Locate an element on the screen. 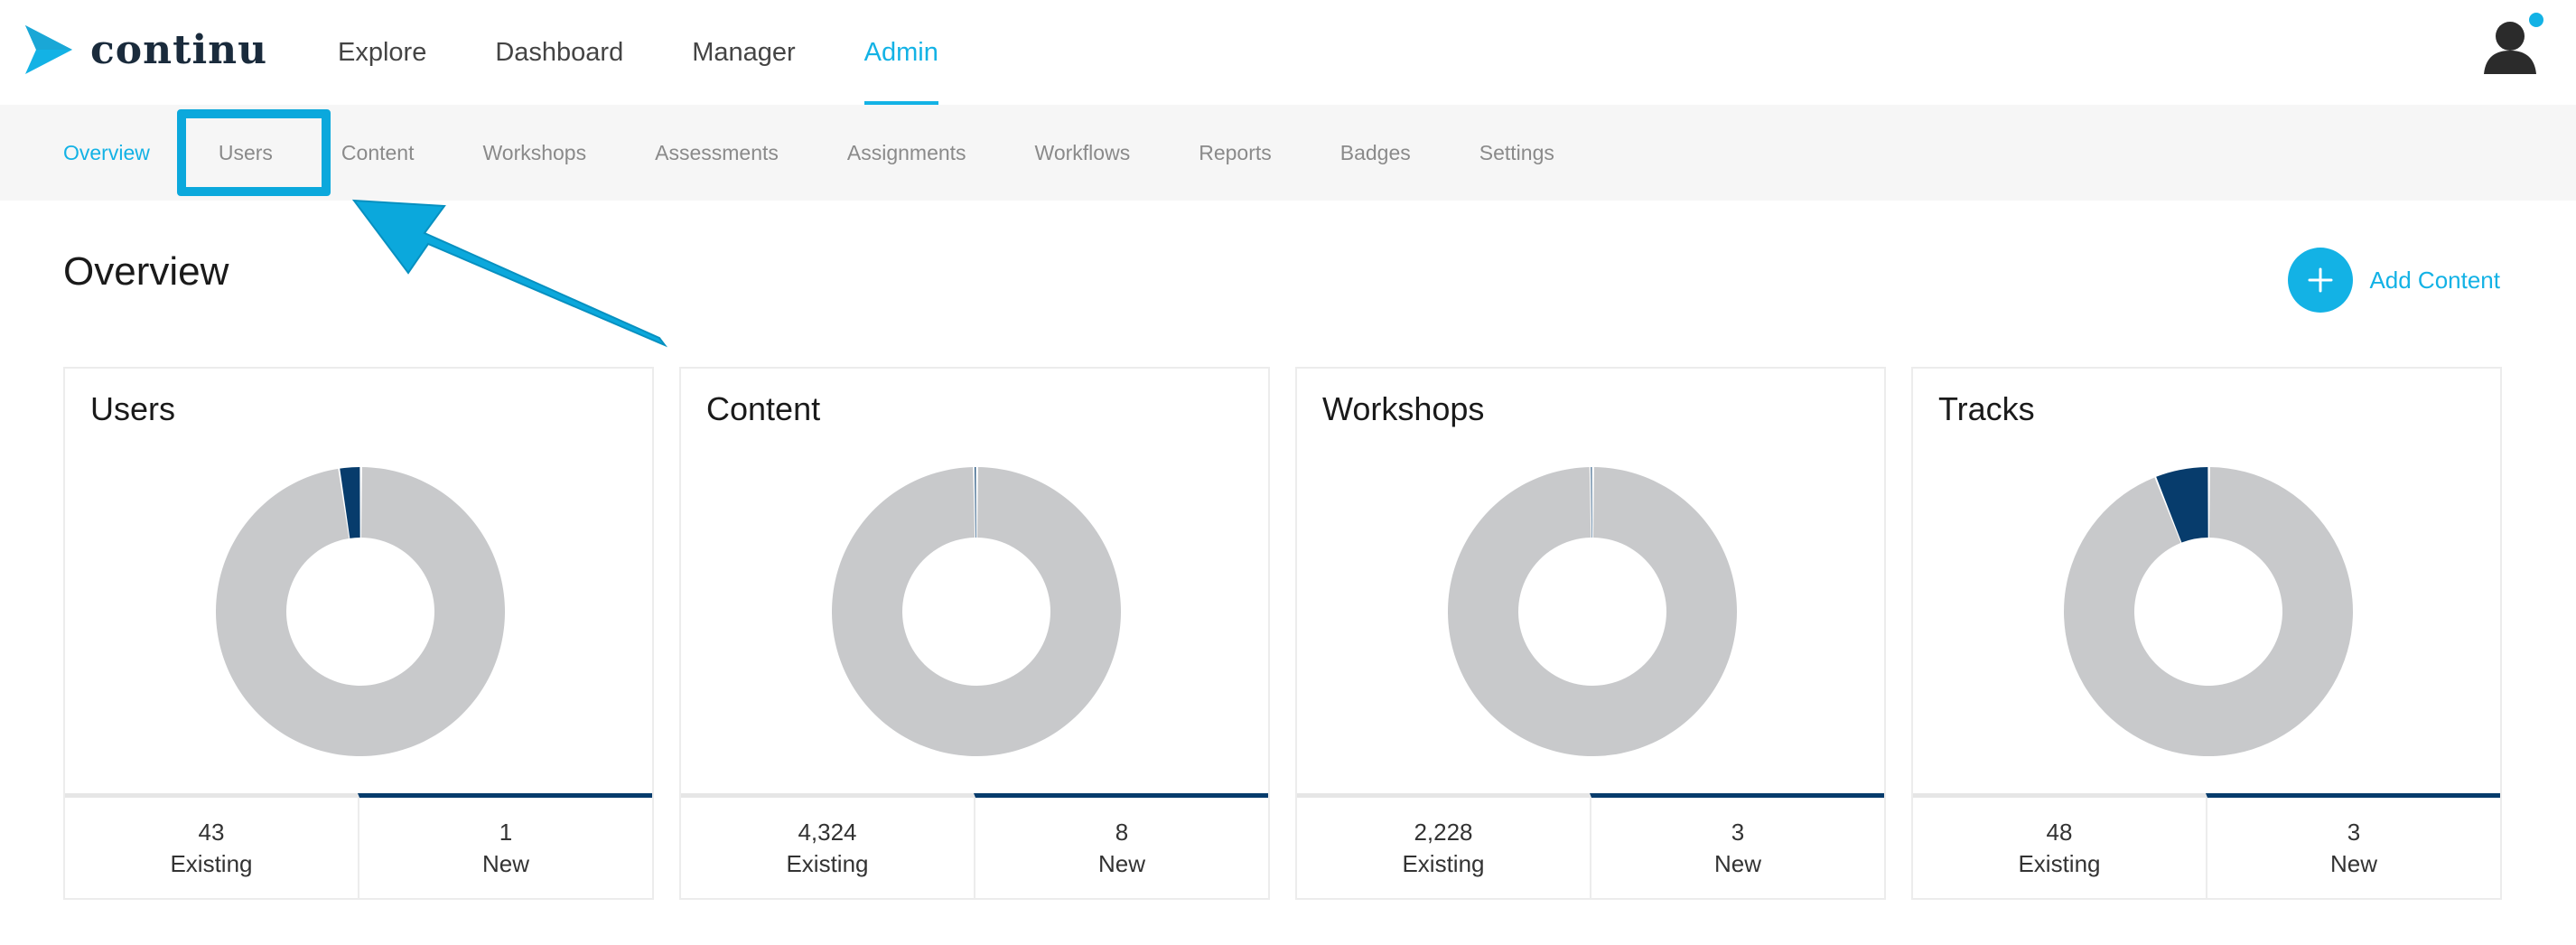 The width and height of the screenshot is (2576, 945). main-nav: Explore Dashboard Manager Admin is located at coordinates (638, 52).